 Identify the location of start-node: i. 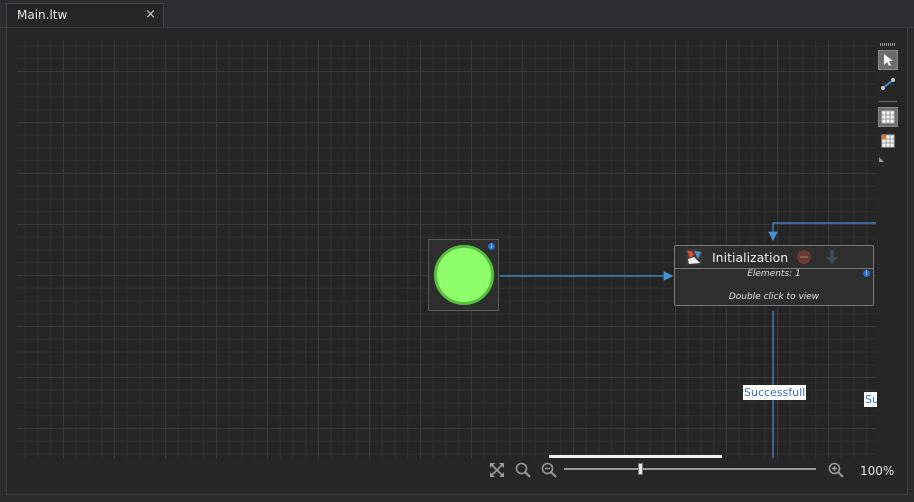
(463, 275).